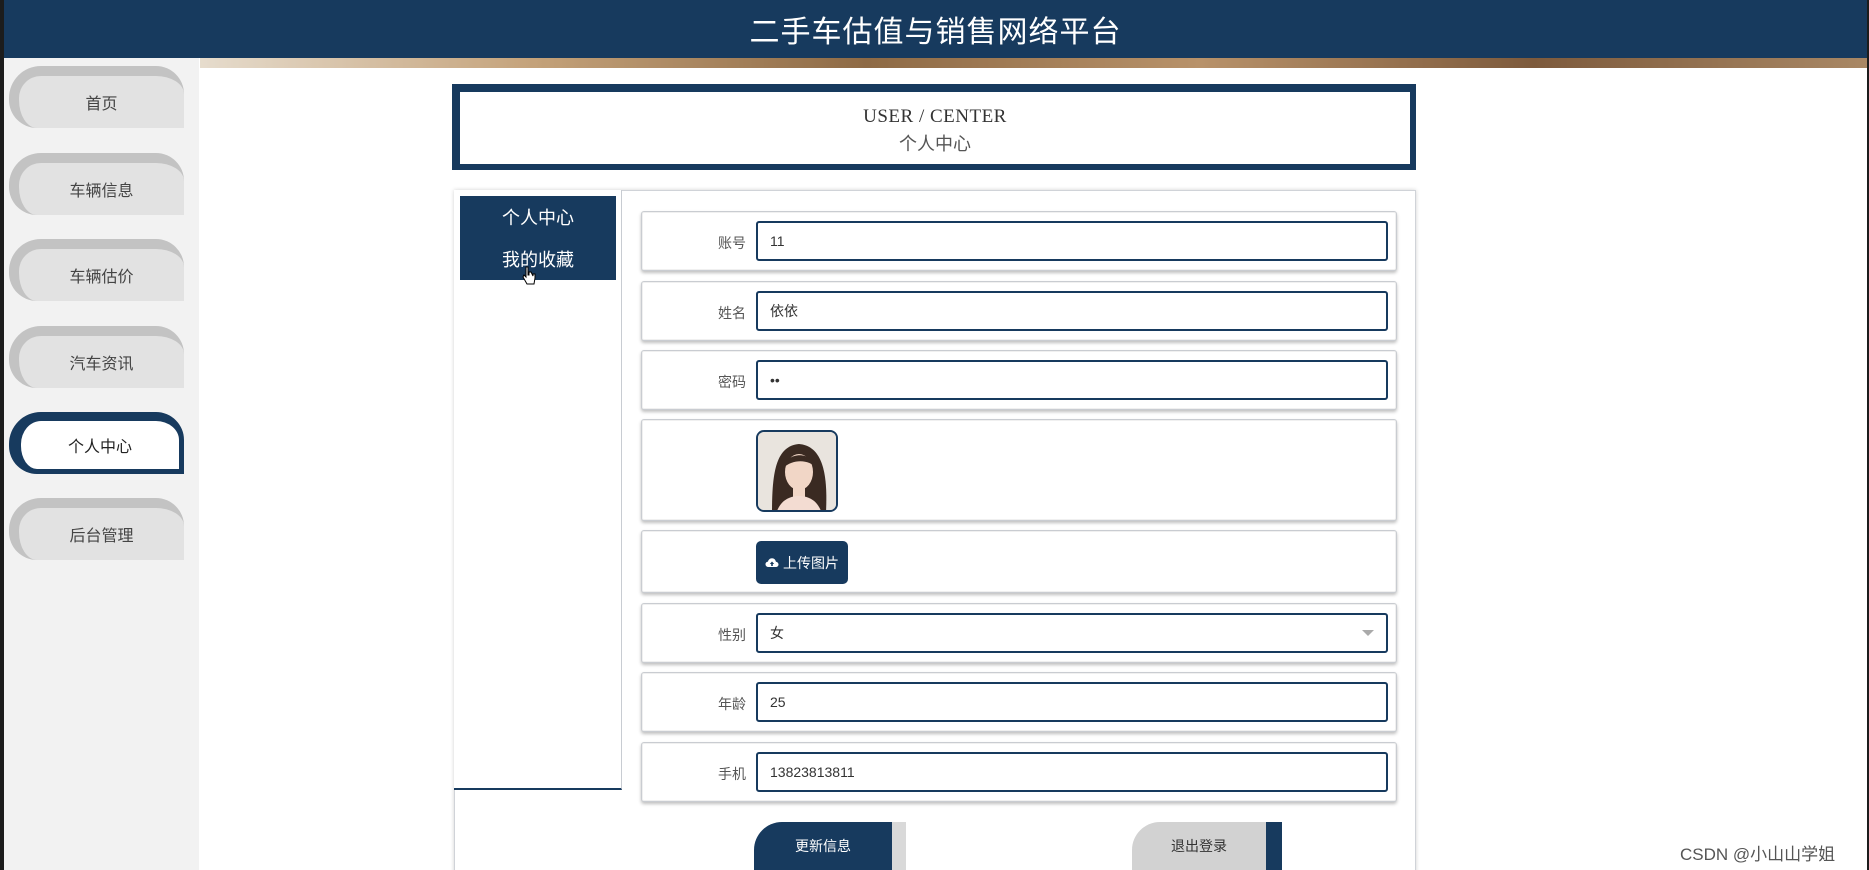 Image resolution: width=1869 pixels, height=870 pixels. I want to click on account-row: 账号 11, so click(1019, 241).